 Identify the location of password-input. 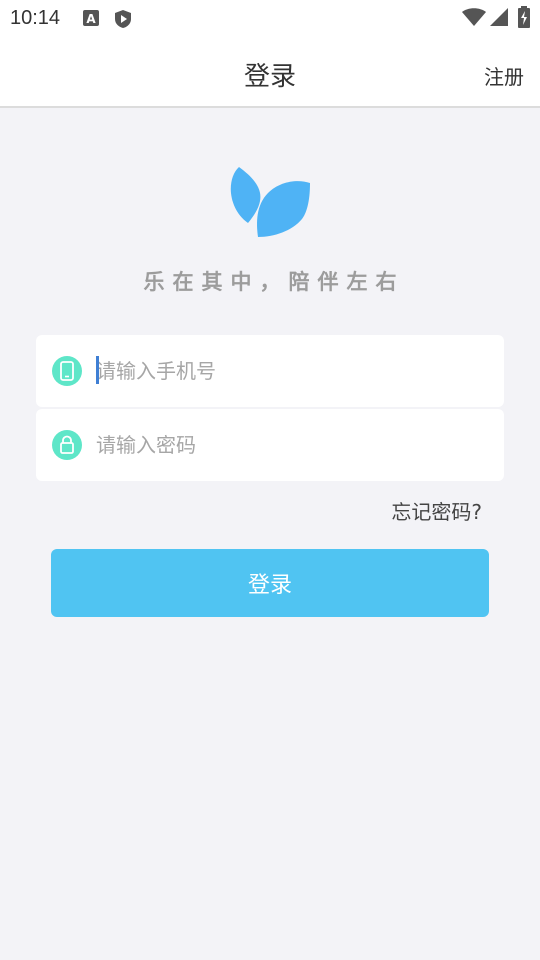
(291, 445).